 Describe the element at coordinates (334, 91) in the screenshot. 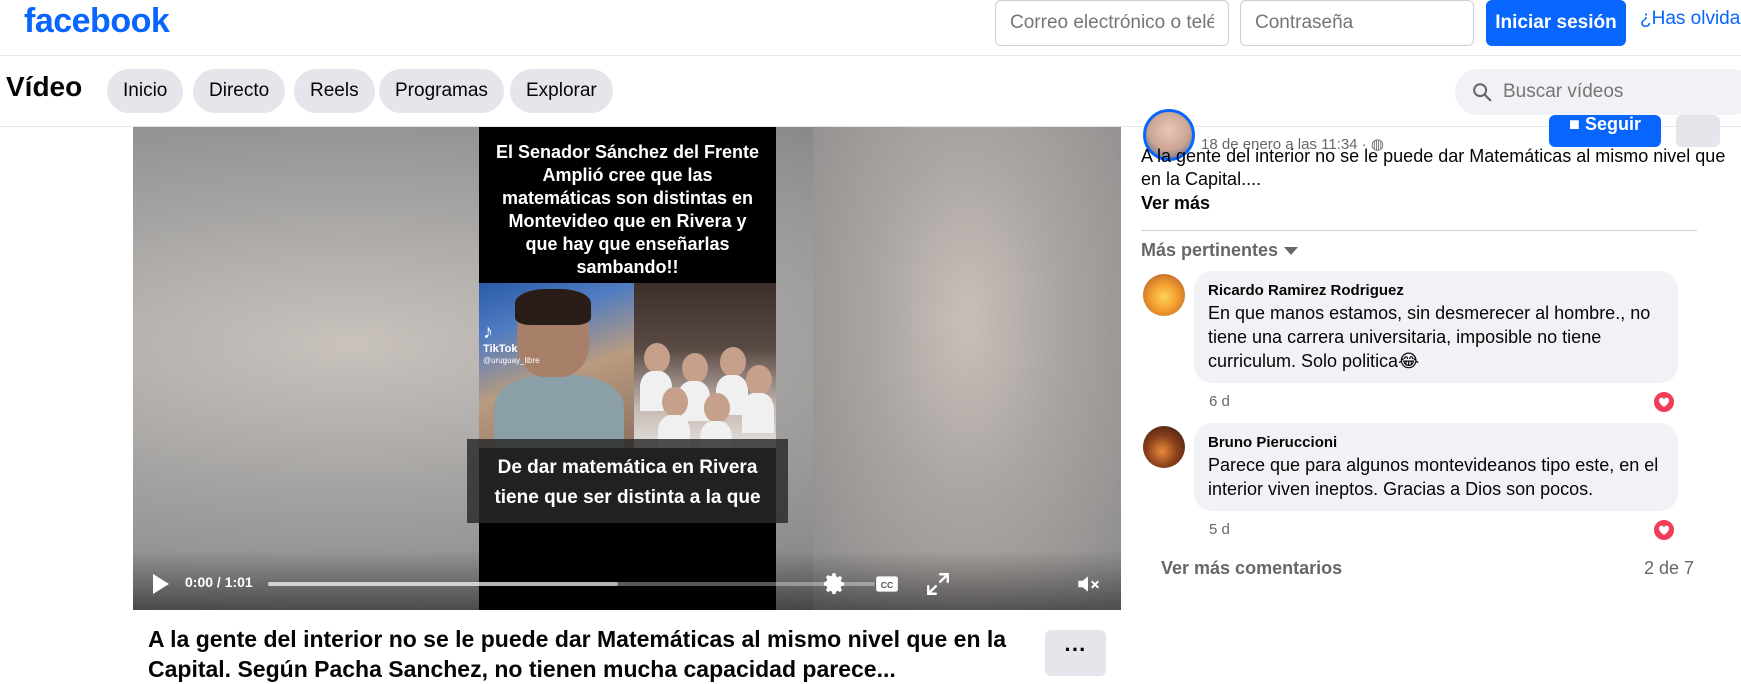

I see `tab-reels: Reels` at that location.